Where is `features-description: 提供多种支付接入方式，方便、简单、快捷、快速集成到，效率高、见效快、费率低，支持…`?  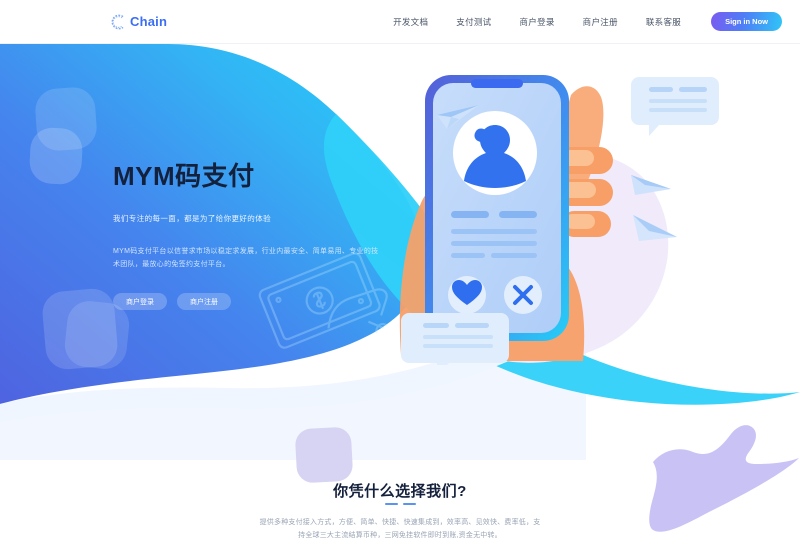
features-description: 提供多种支付接入方式，方便、简单、快捷、快速集成到，效率高、见效快、费率低，支持… is located at coordinates (400, 529).